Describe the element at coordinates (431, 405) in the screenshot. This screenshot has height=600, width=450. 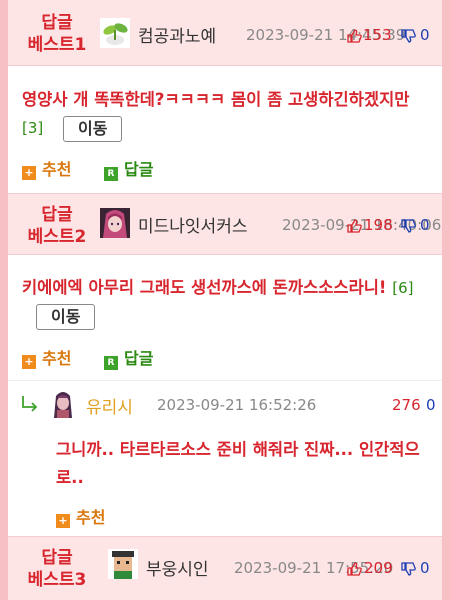
I see `reply-downvote-count: 0` at that location.